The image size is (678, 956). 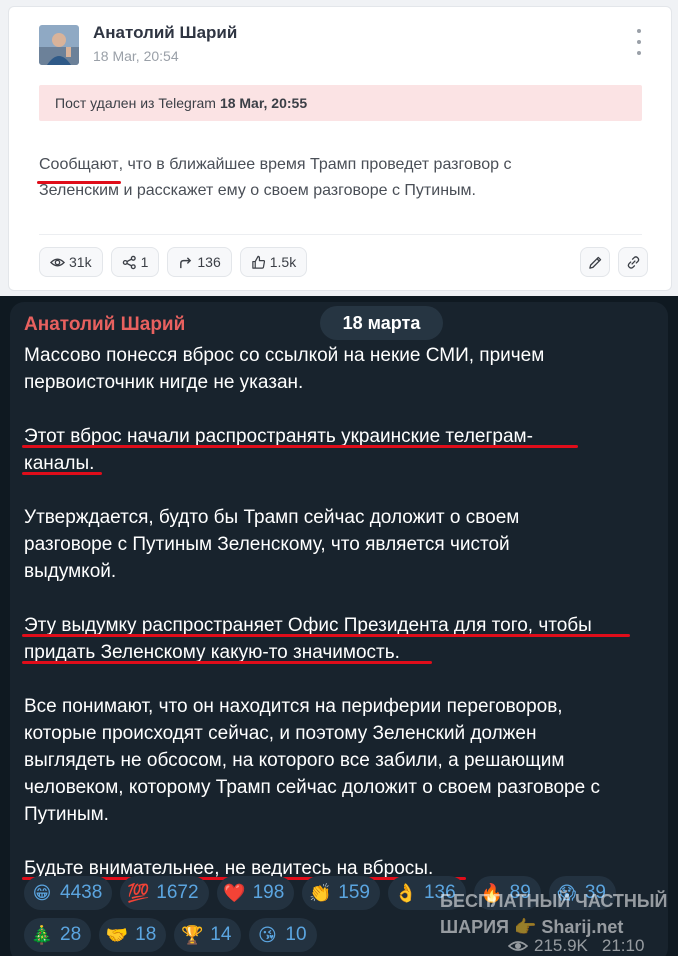 I want to click on reaction-chip: 😁 4438, so click(x=68, y=893).